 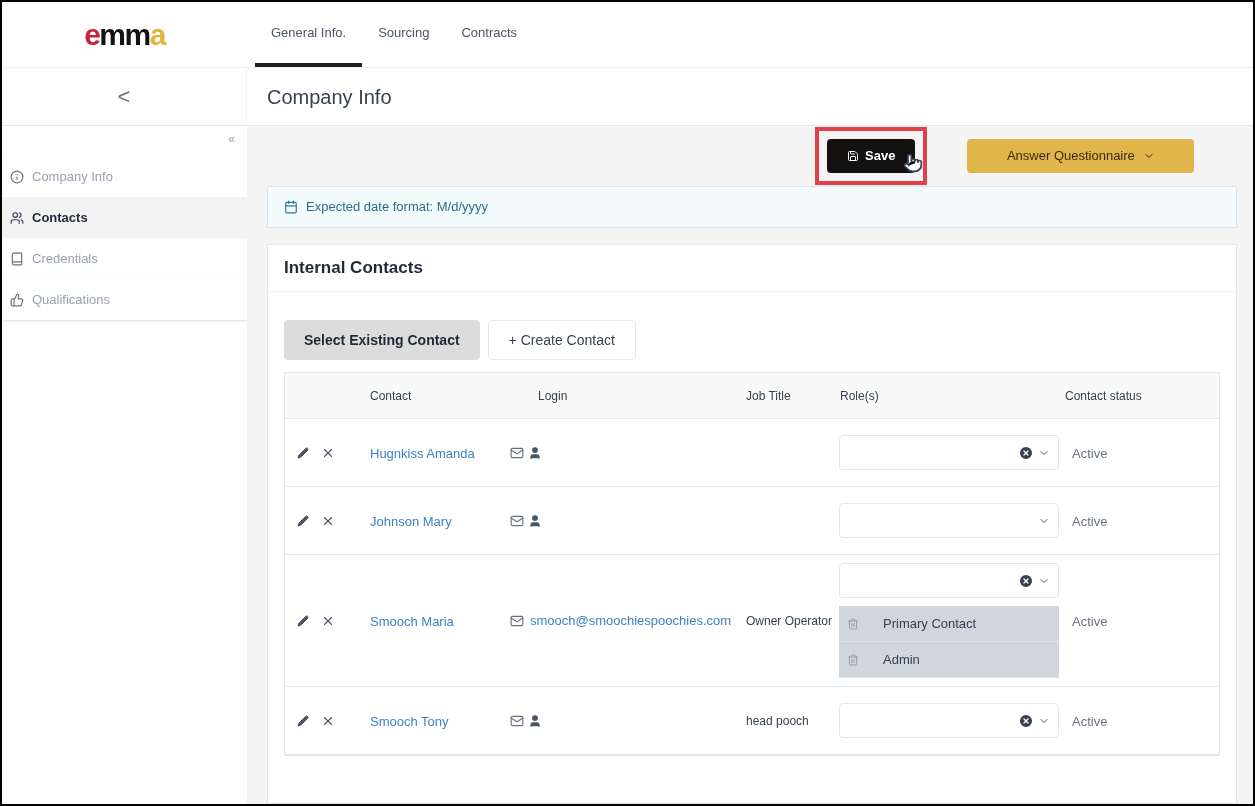 I want to click on job-title: head pooch, so click(x=777, y=720).